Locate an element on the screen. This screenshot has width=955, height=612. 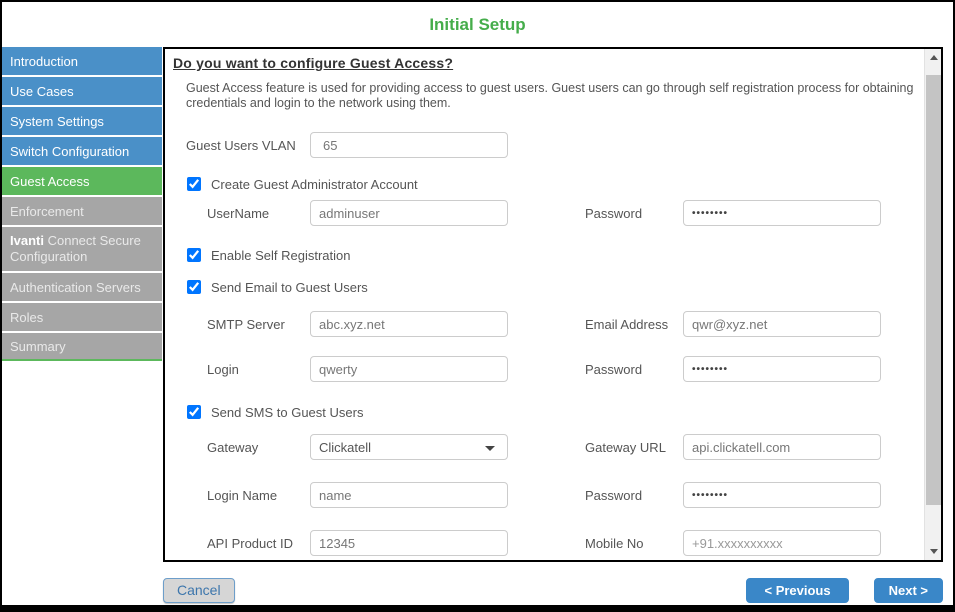
sidebar-item-label: Enforcement is located at coordinates (47, 211).